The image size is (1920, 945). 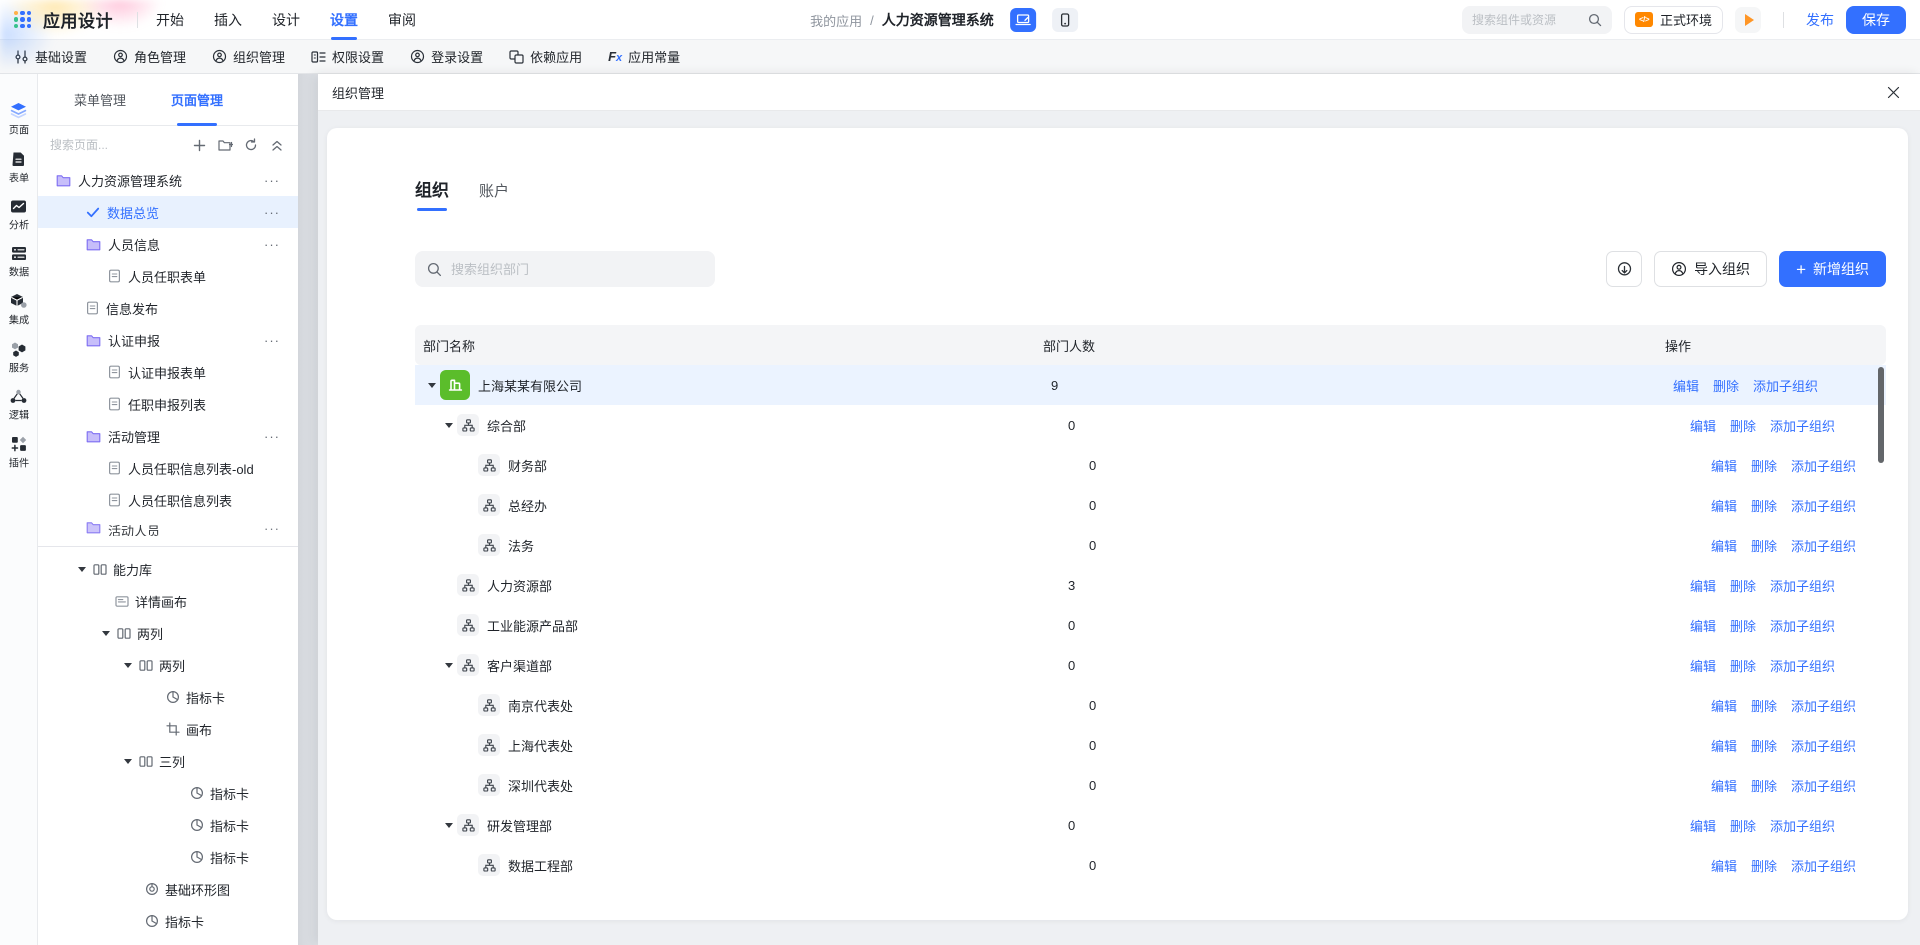 What do you see at coordinates (1150, 425) in the screenshot?
I see `table-row: 综合部 0 编辑 删除 添加子组织` at bounding box center [1150, 425].